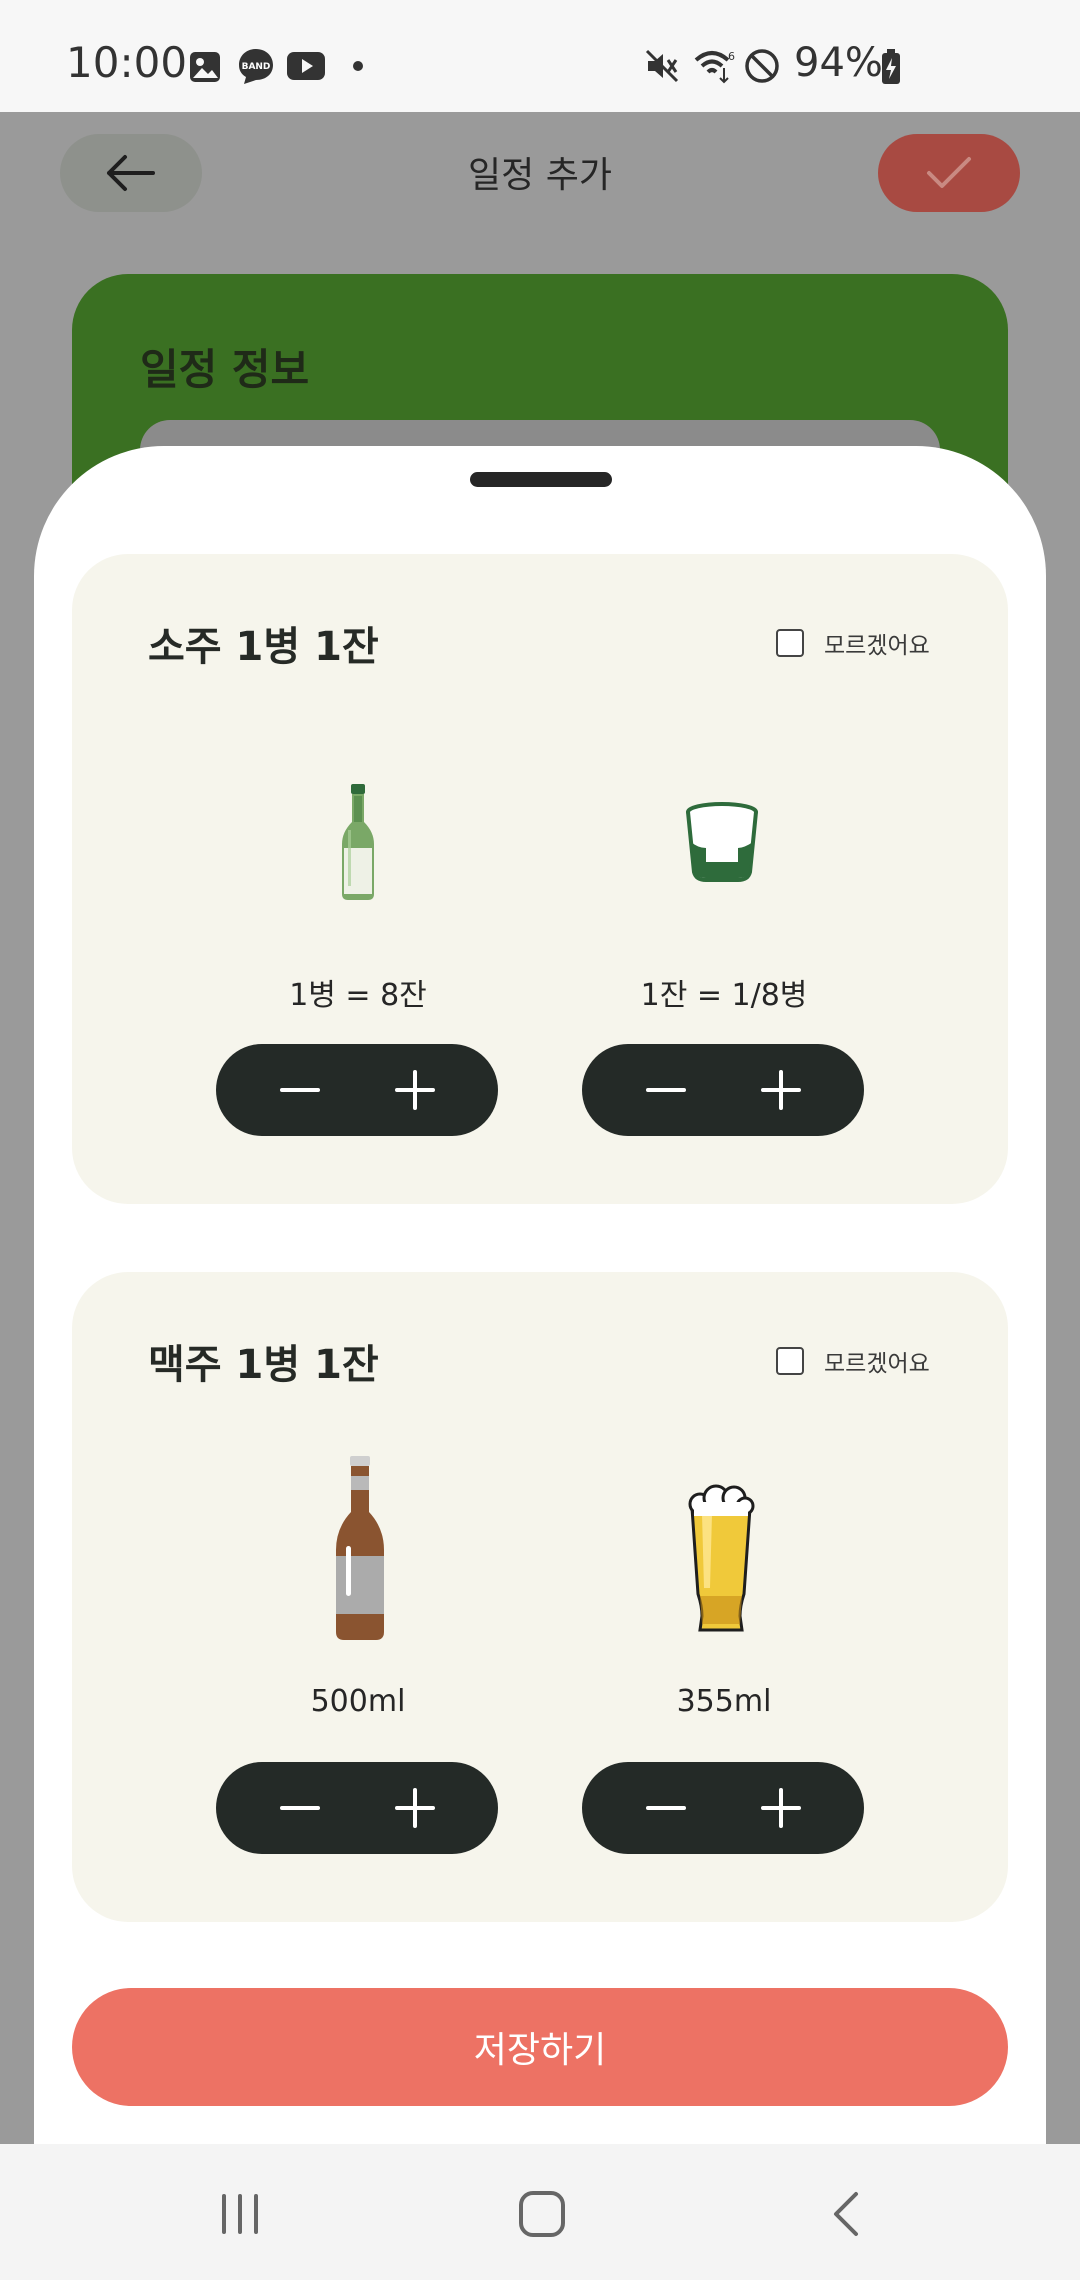 This screenshot has height=2280, width=1080. What do you see at coordinates (662, 66) in the screenshot?
I see `mute-icon` at bounding box center [662, 66].